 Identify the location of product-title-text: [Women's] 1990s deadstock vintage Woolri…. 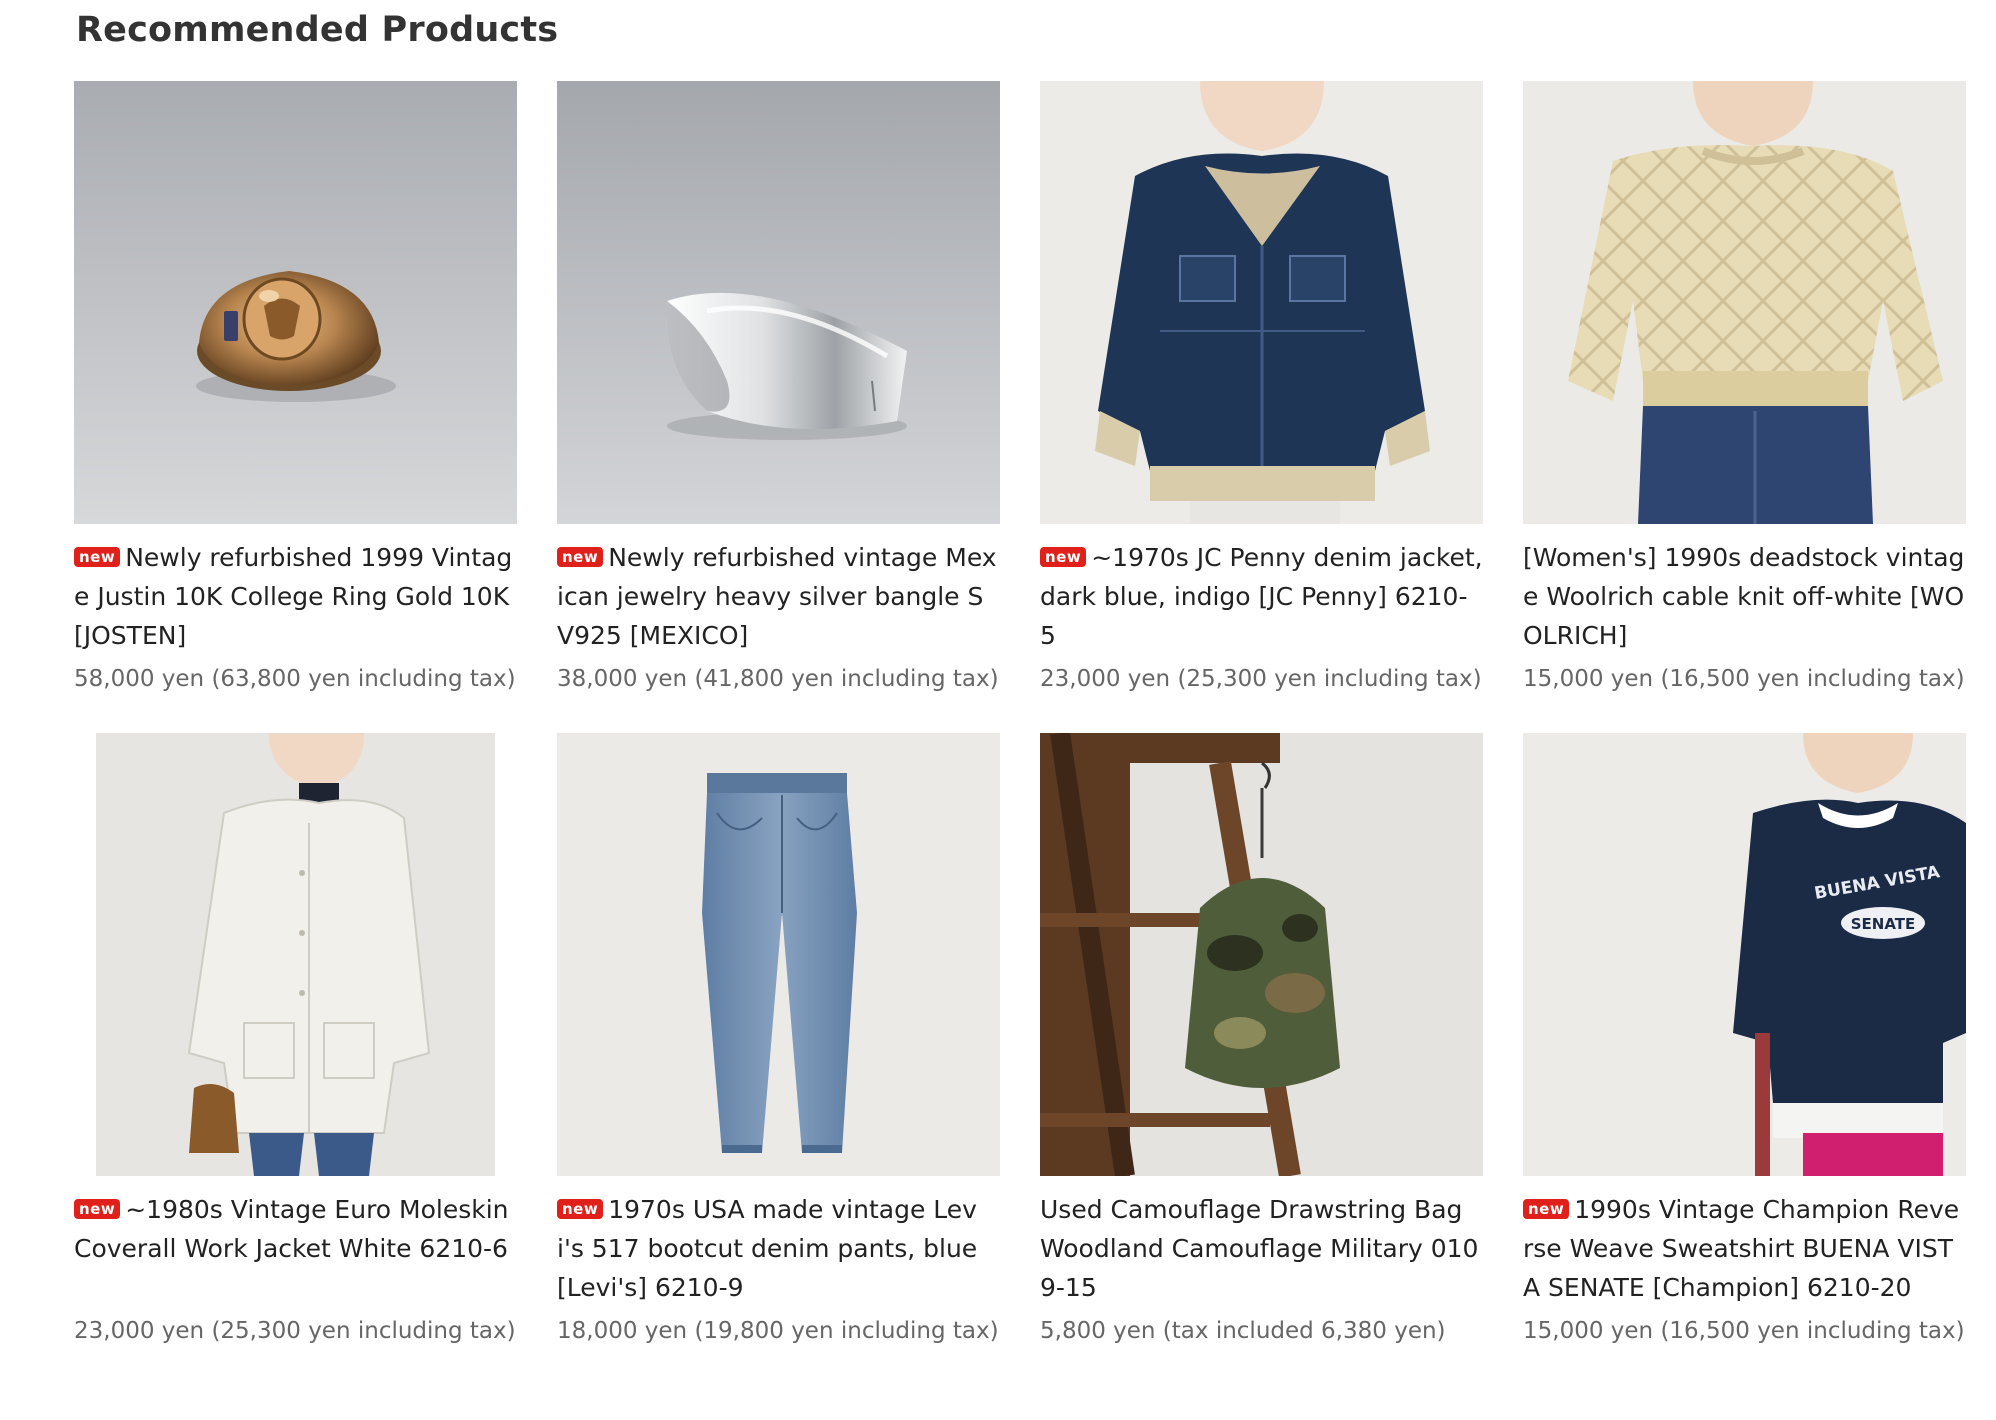
(1743, 596).